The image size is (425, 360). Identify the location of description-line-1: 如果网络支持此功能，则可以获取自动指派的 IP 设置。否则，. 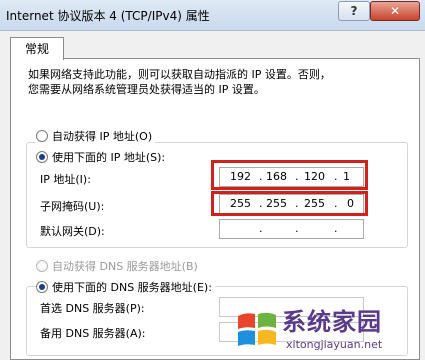
(179, 74).